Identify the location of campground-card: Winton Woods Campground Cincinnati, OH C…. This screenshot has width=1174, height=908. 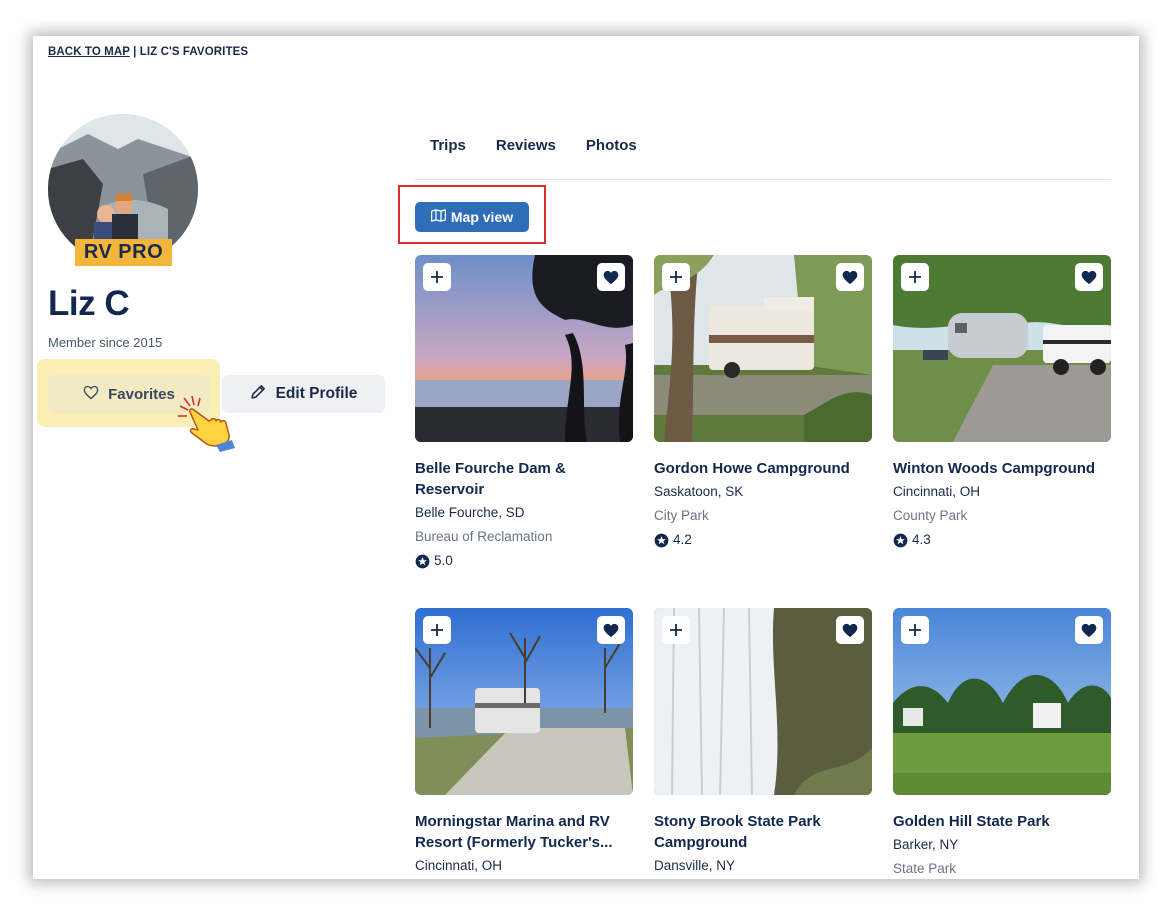
(1002, 402).